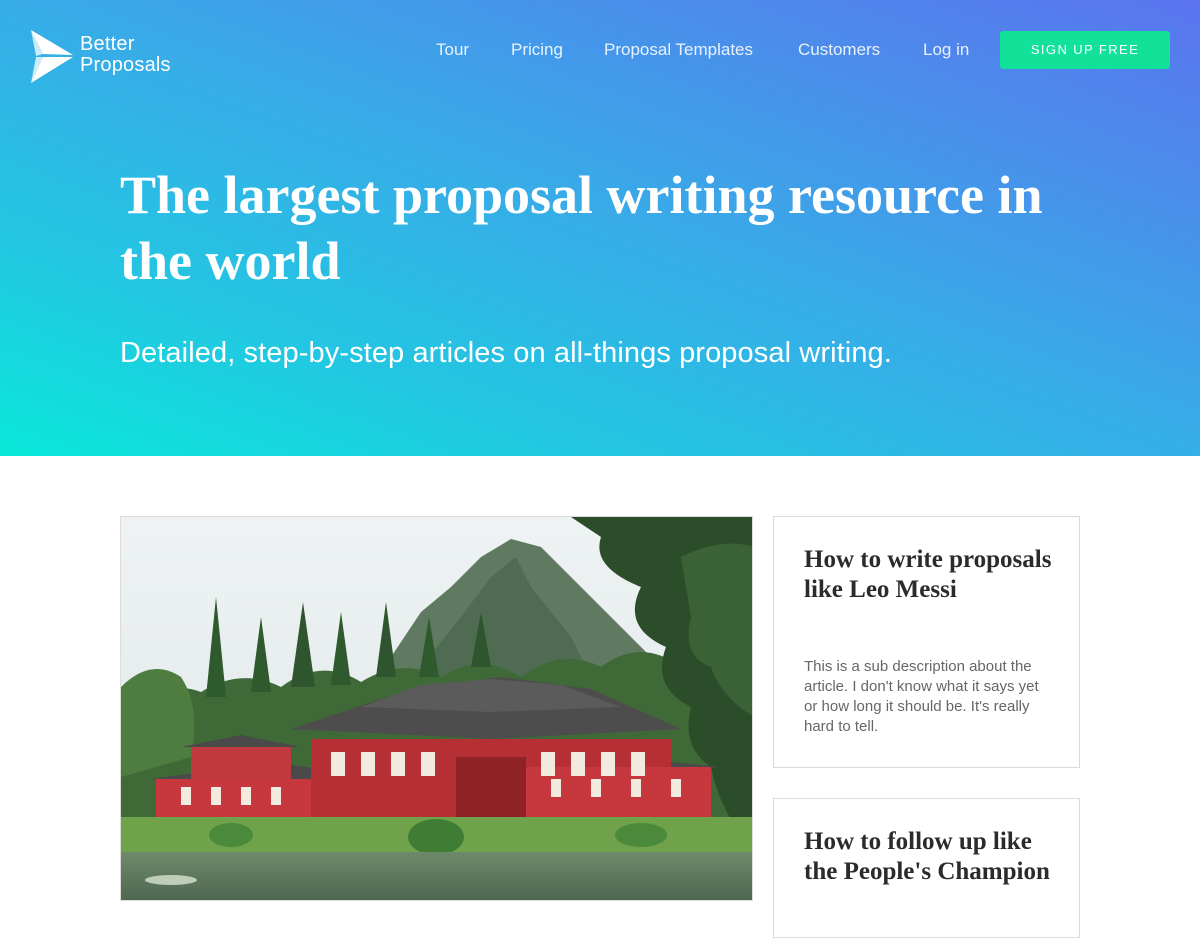 The height and width of the screenshot is (938, 1200). Describe the element at coordinates (1085, 50) in the screenshot. I see `sign-up-button: SIGN UP FREE` at that location.